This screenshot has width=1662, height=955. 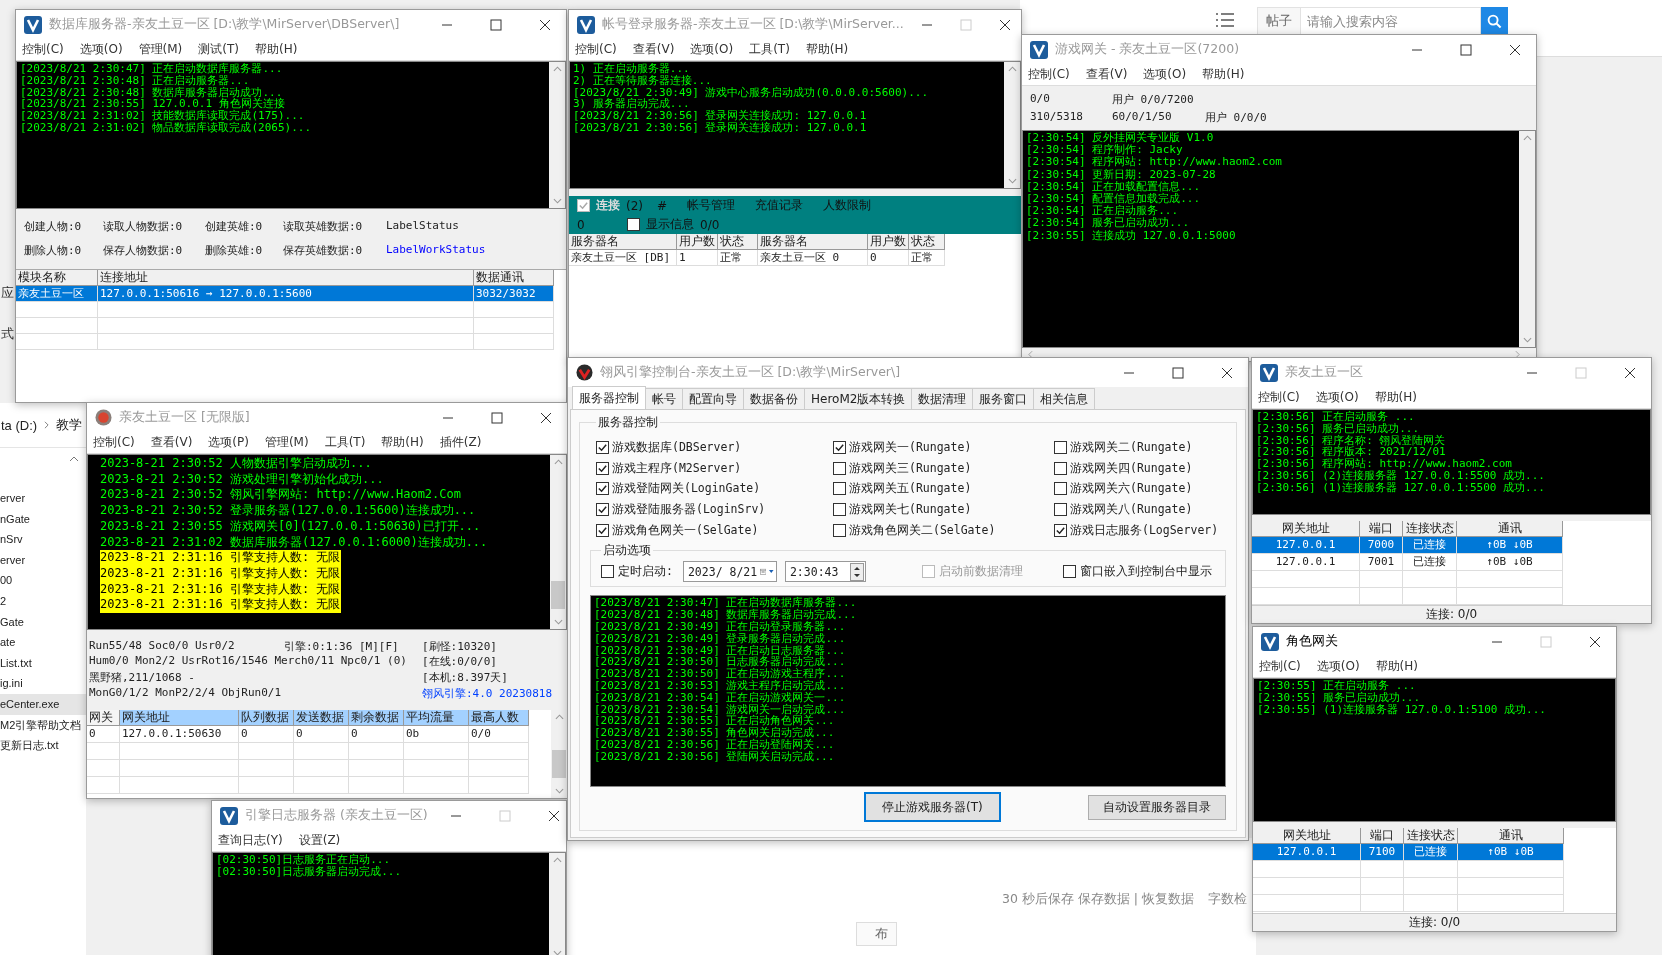 I want to click on file-item: Gate, so click(x=43, y=622).